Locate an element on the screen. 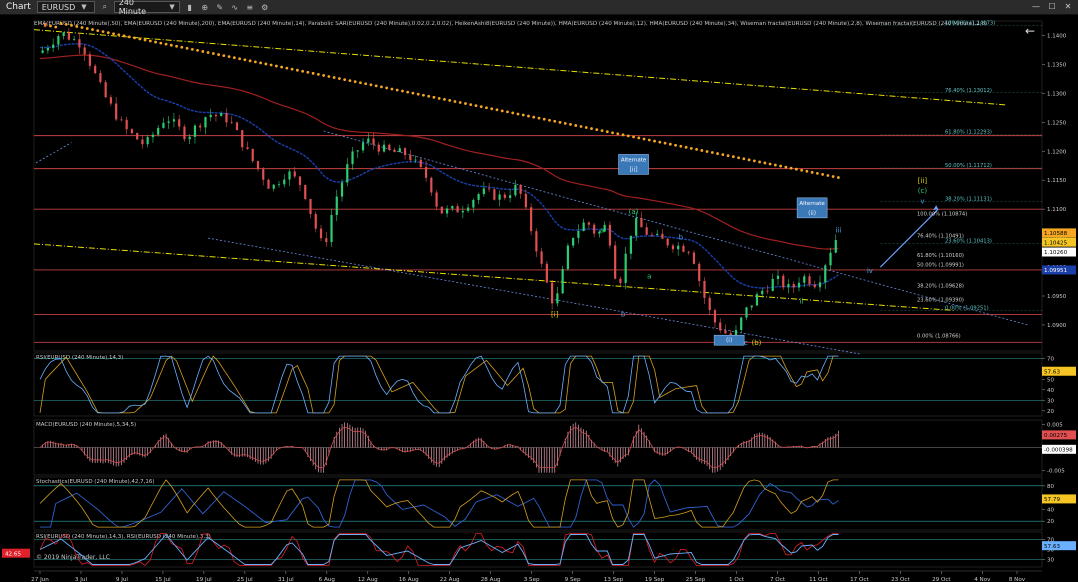 Image resolution: width=1078 pixels, height=582 pixels. indicator-icon: ∿ is located at coordinates (235, 7).